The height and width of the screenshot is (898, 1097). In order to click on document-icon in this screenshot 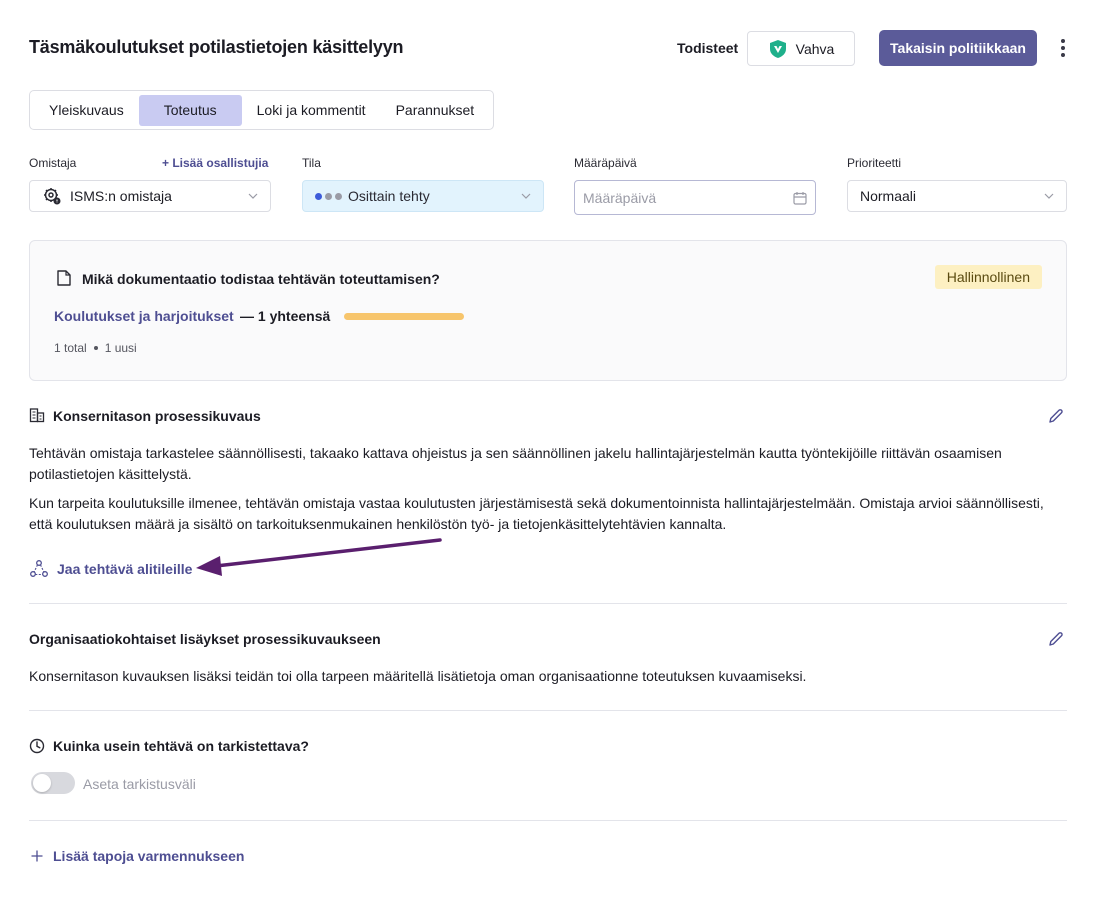, I will do `click(64, 278)`.